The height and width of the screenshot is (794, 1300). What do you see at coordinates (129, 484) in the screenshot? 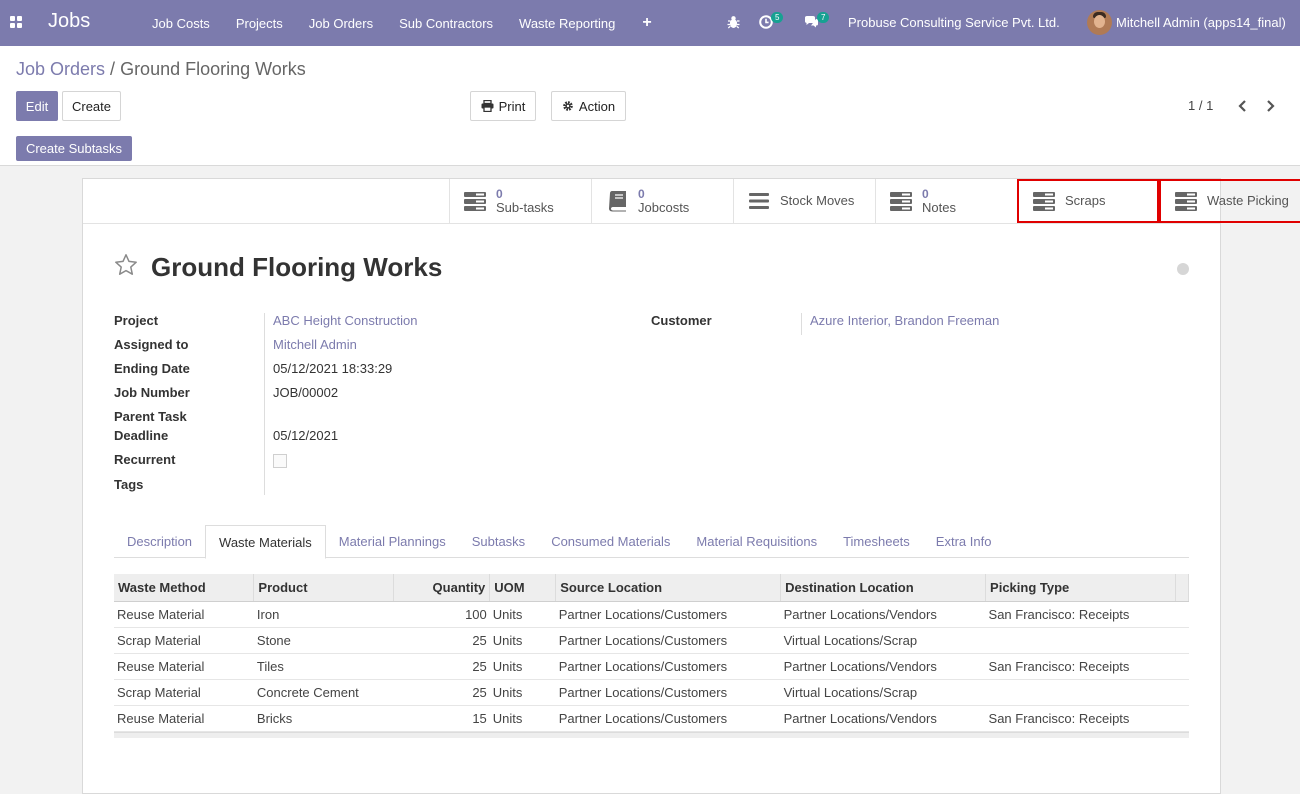
I see `tags-label: Tags` at bounding box center [129, 484].